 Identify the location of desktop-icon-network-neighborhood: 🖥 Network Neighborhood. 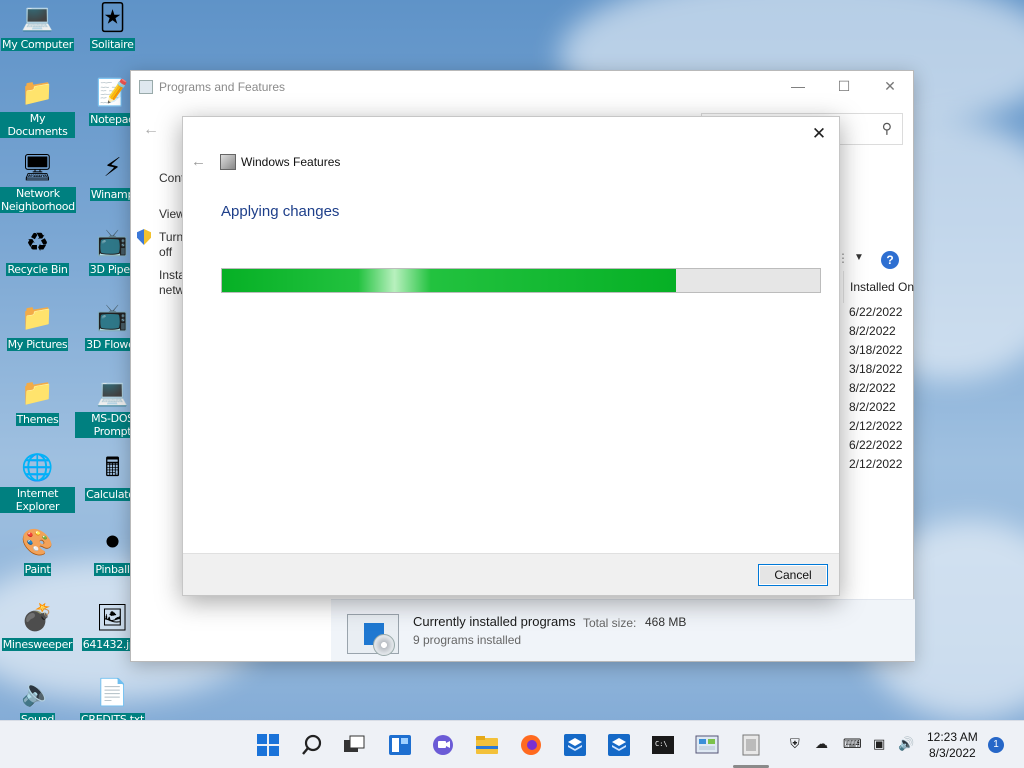
(38, 181).